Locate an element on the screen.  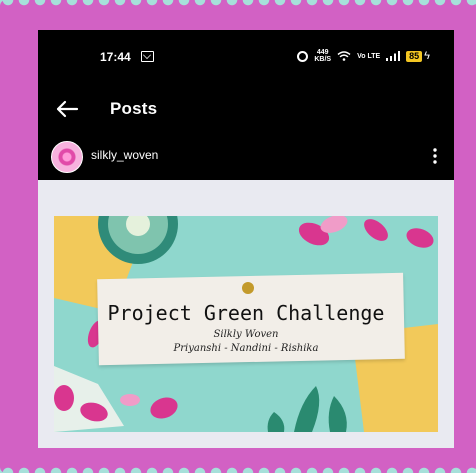
charging-icon: ϟ is located at coordinates (427, 56).